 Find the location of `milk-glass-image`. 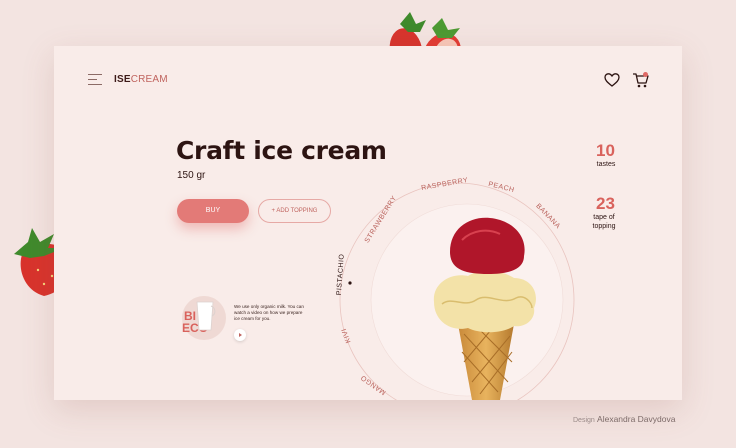

milk-glass-image is located at coordinates (206, 316).